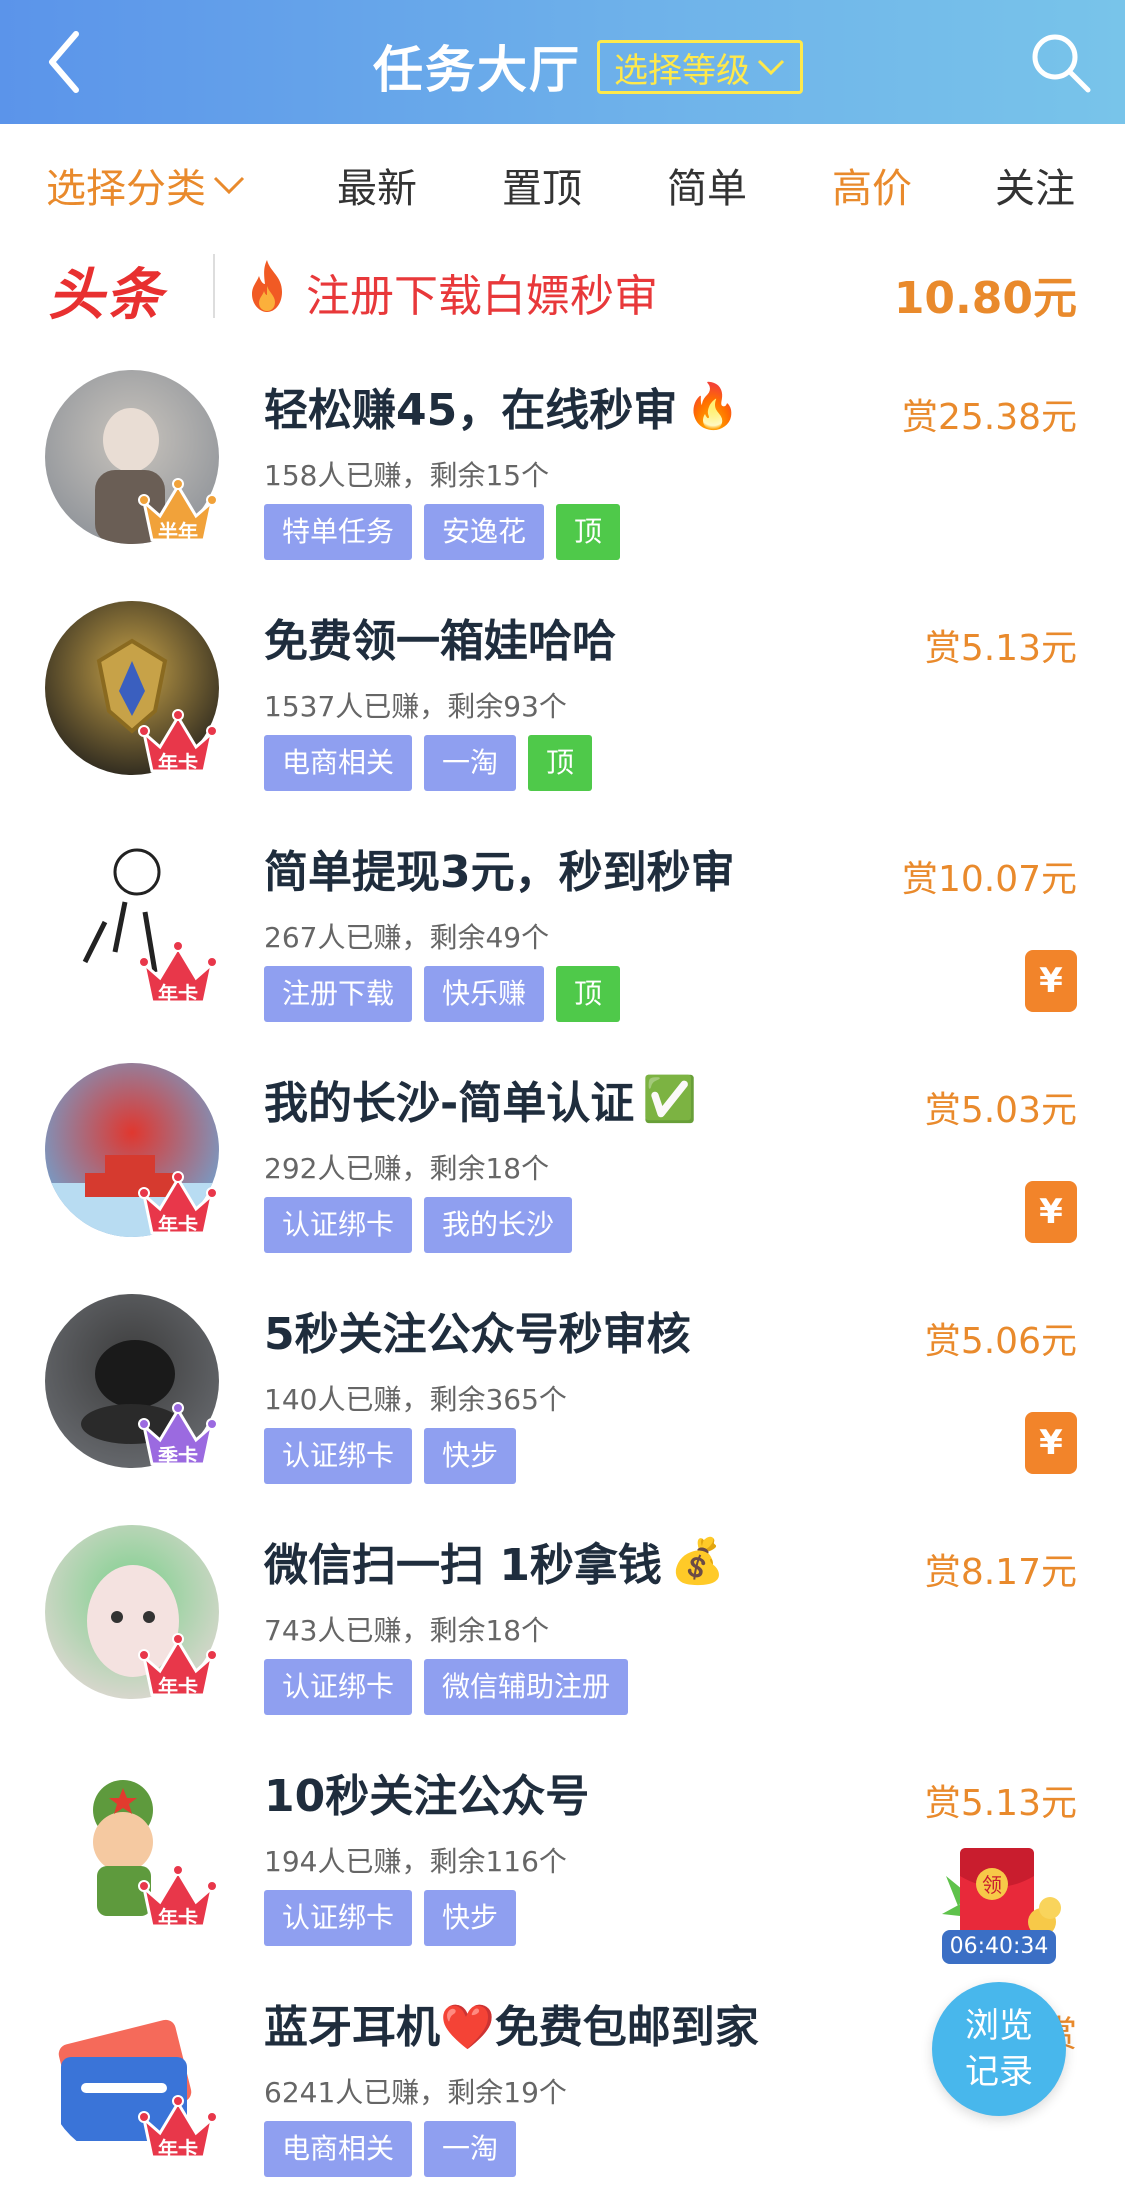 The image size is (1125, 2193). I want to click on crown-icon: 季卡, so click(178, 1432).